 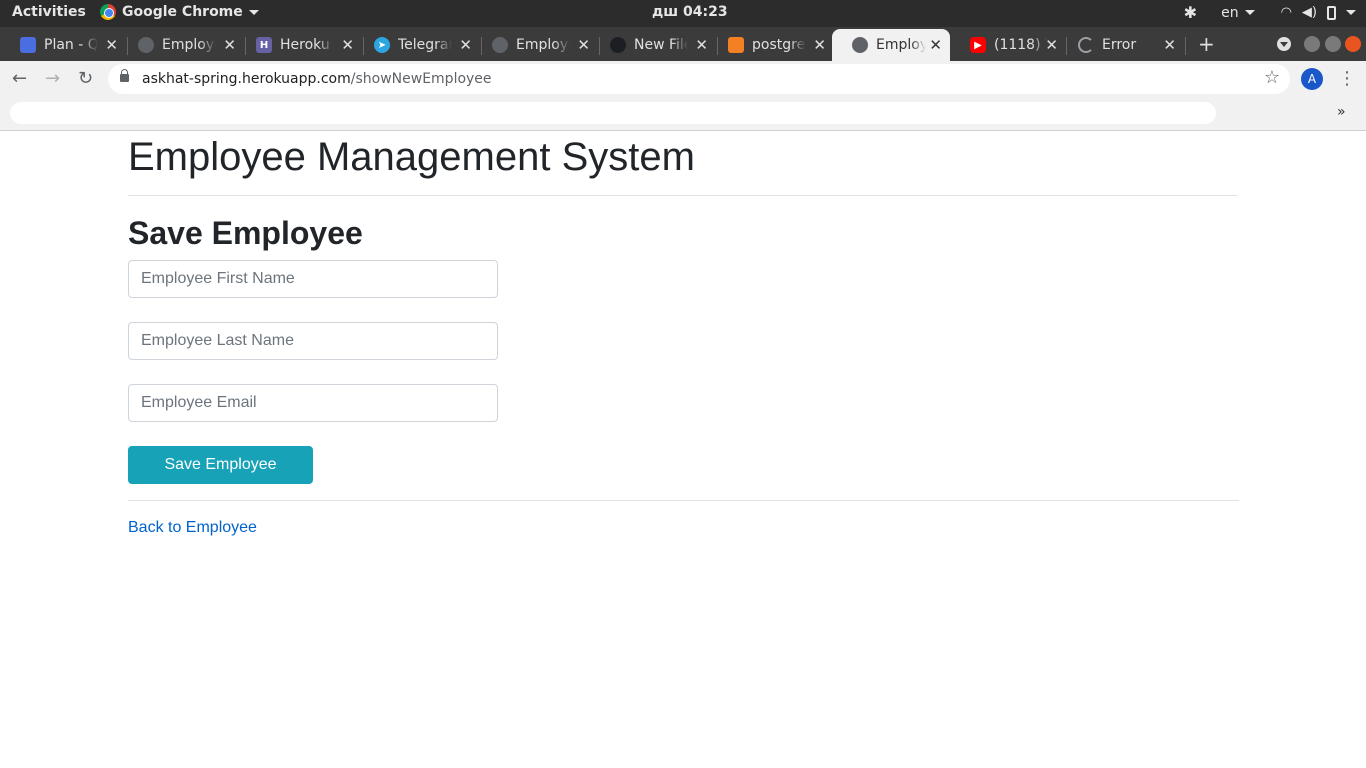 I want to click on last-name-input, so click(x=313, y=341).